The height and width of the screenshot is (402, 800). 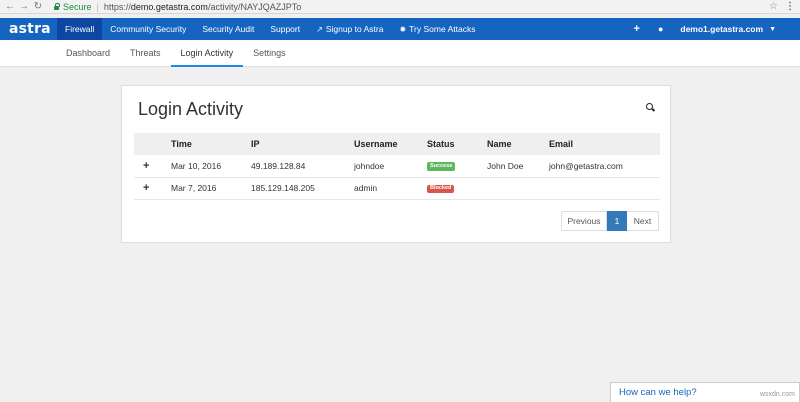 I want to click on forward-arrow-icon: →, so click(x=24, y=7).